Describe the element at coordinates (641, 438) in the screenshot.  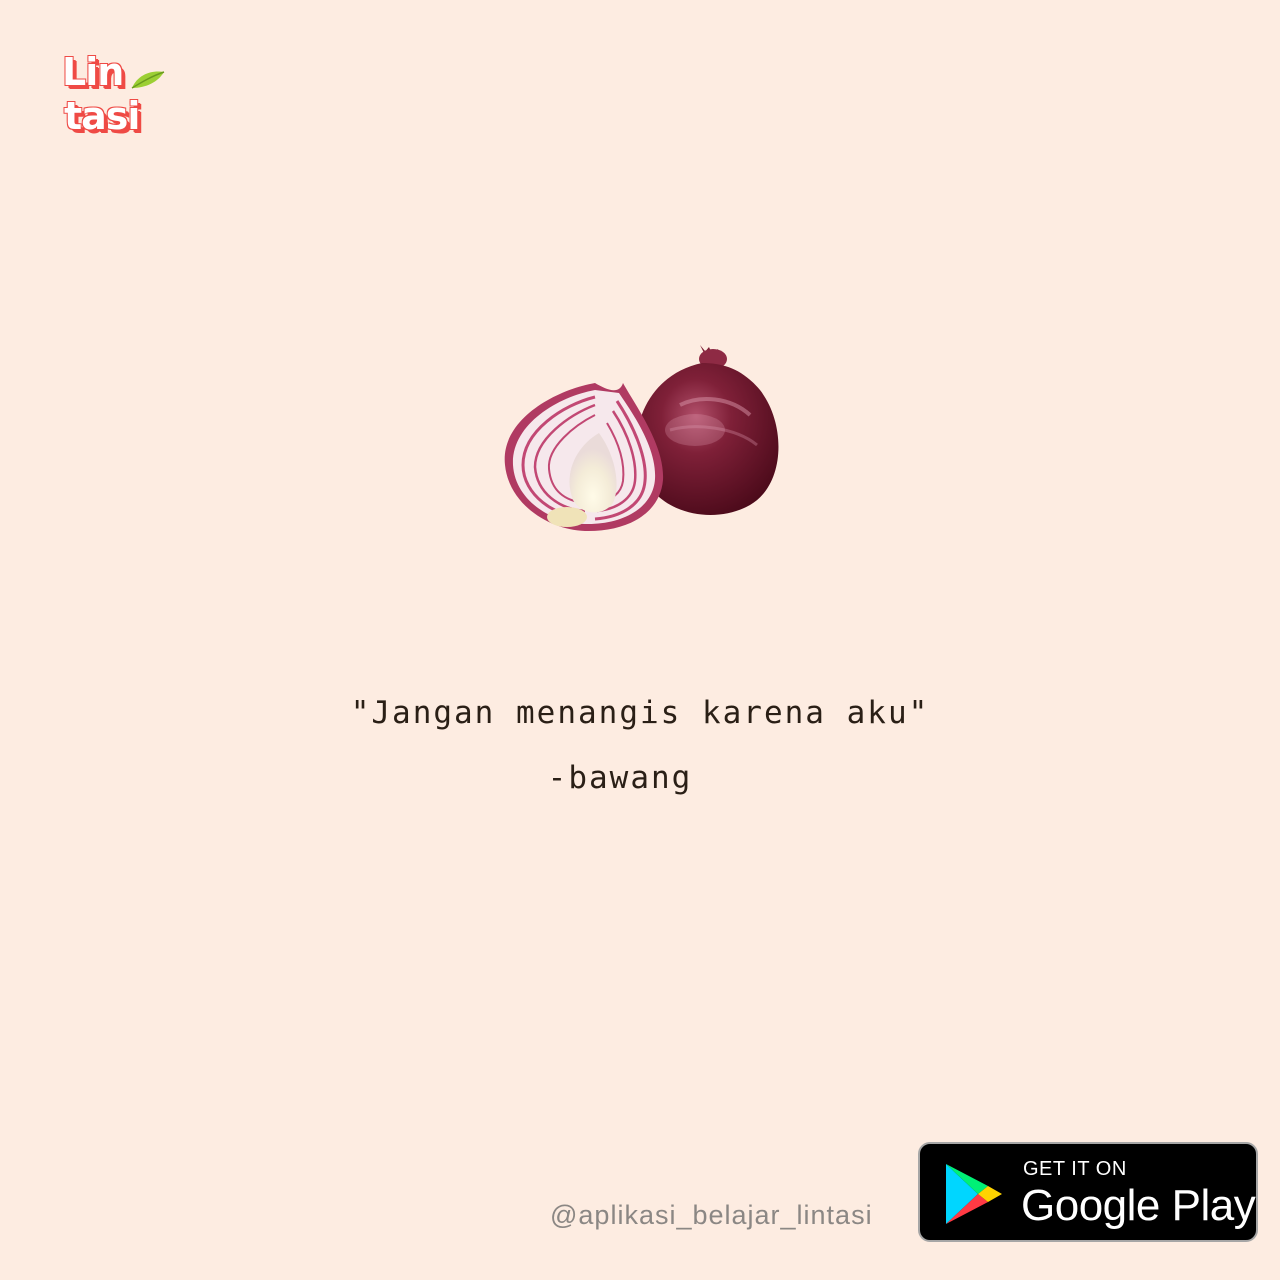
I see `onion-icon` at that location.